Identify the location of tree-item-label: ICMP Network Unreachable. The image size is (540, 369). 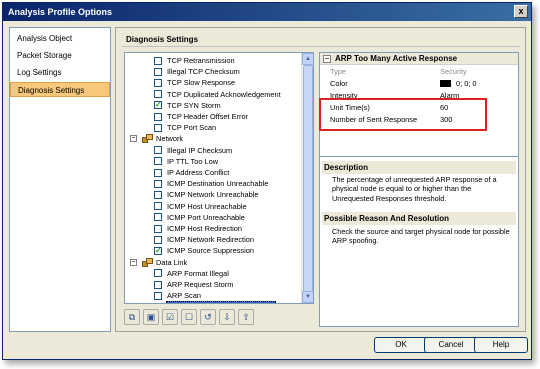
(213, 195).